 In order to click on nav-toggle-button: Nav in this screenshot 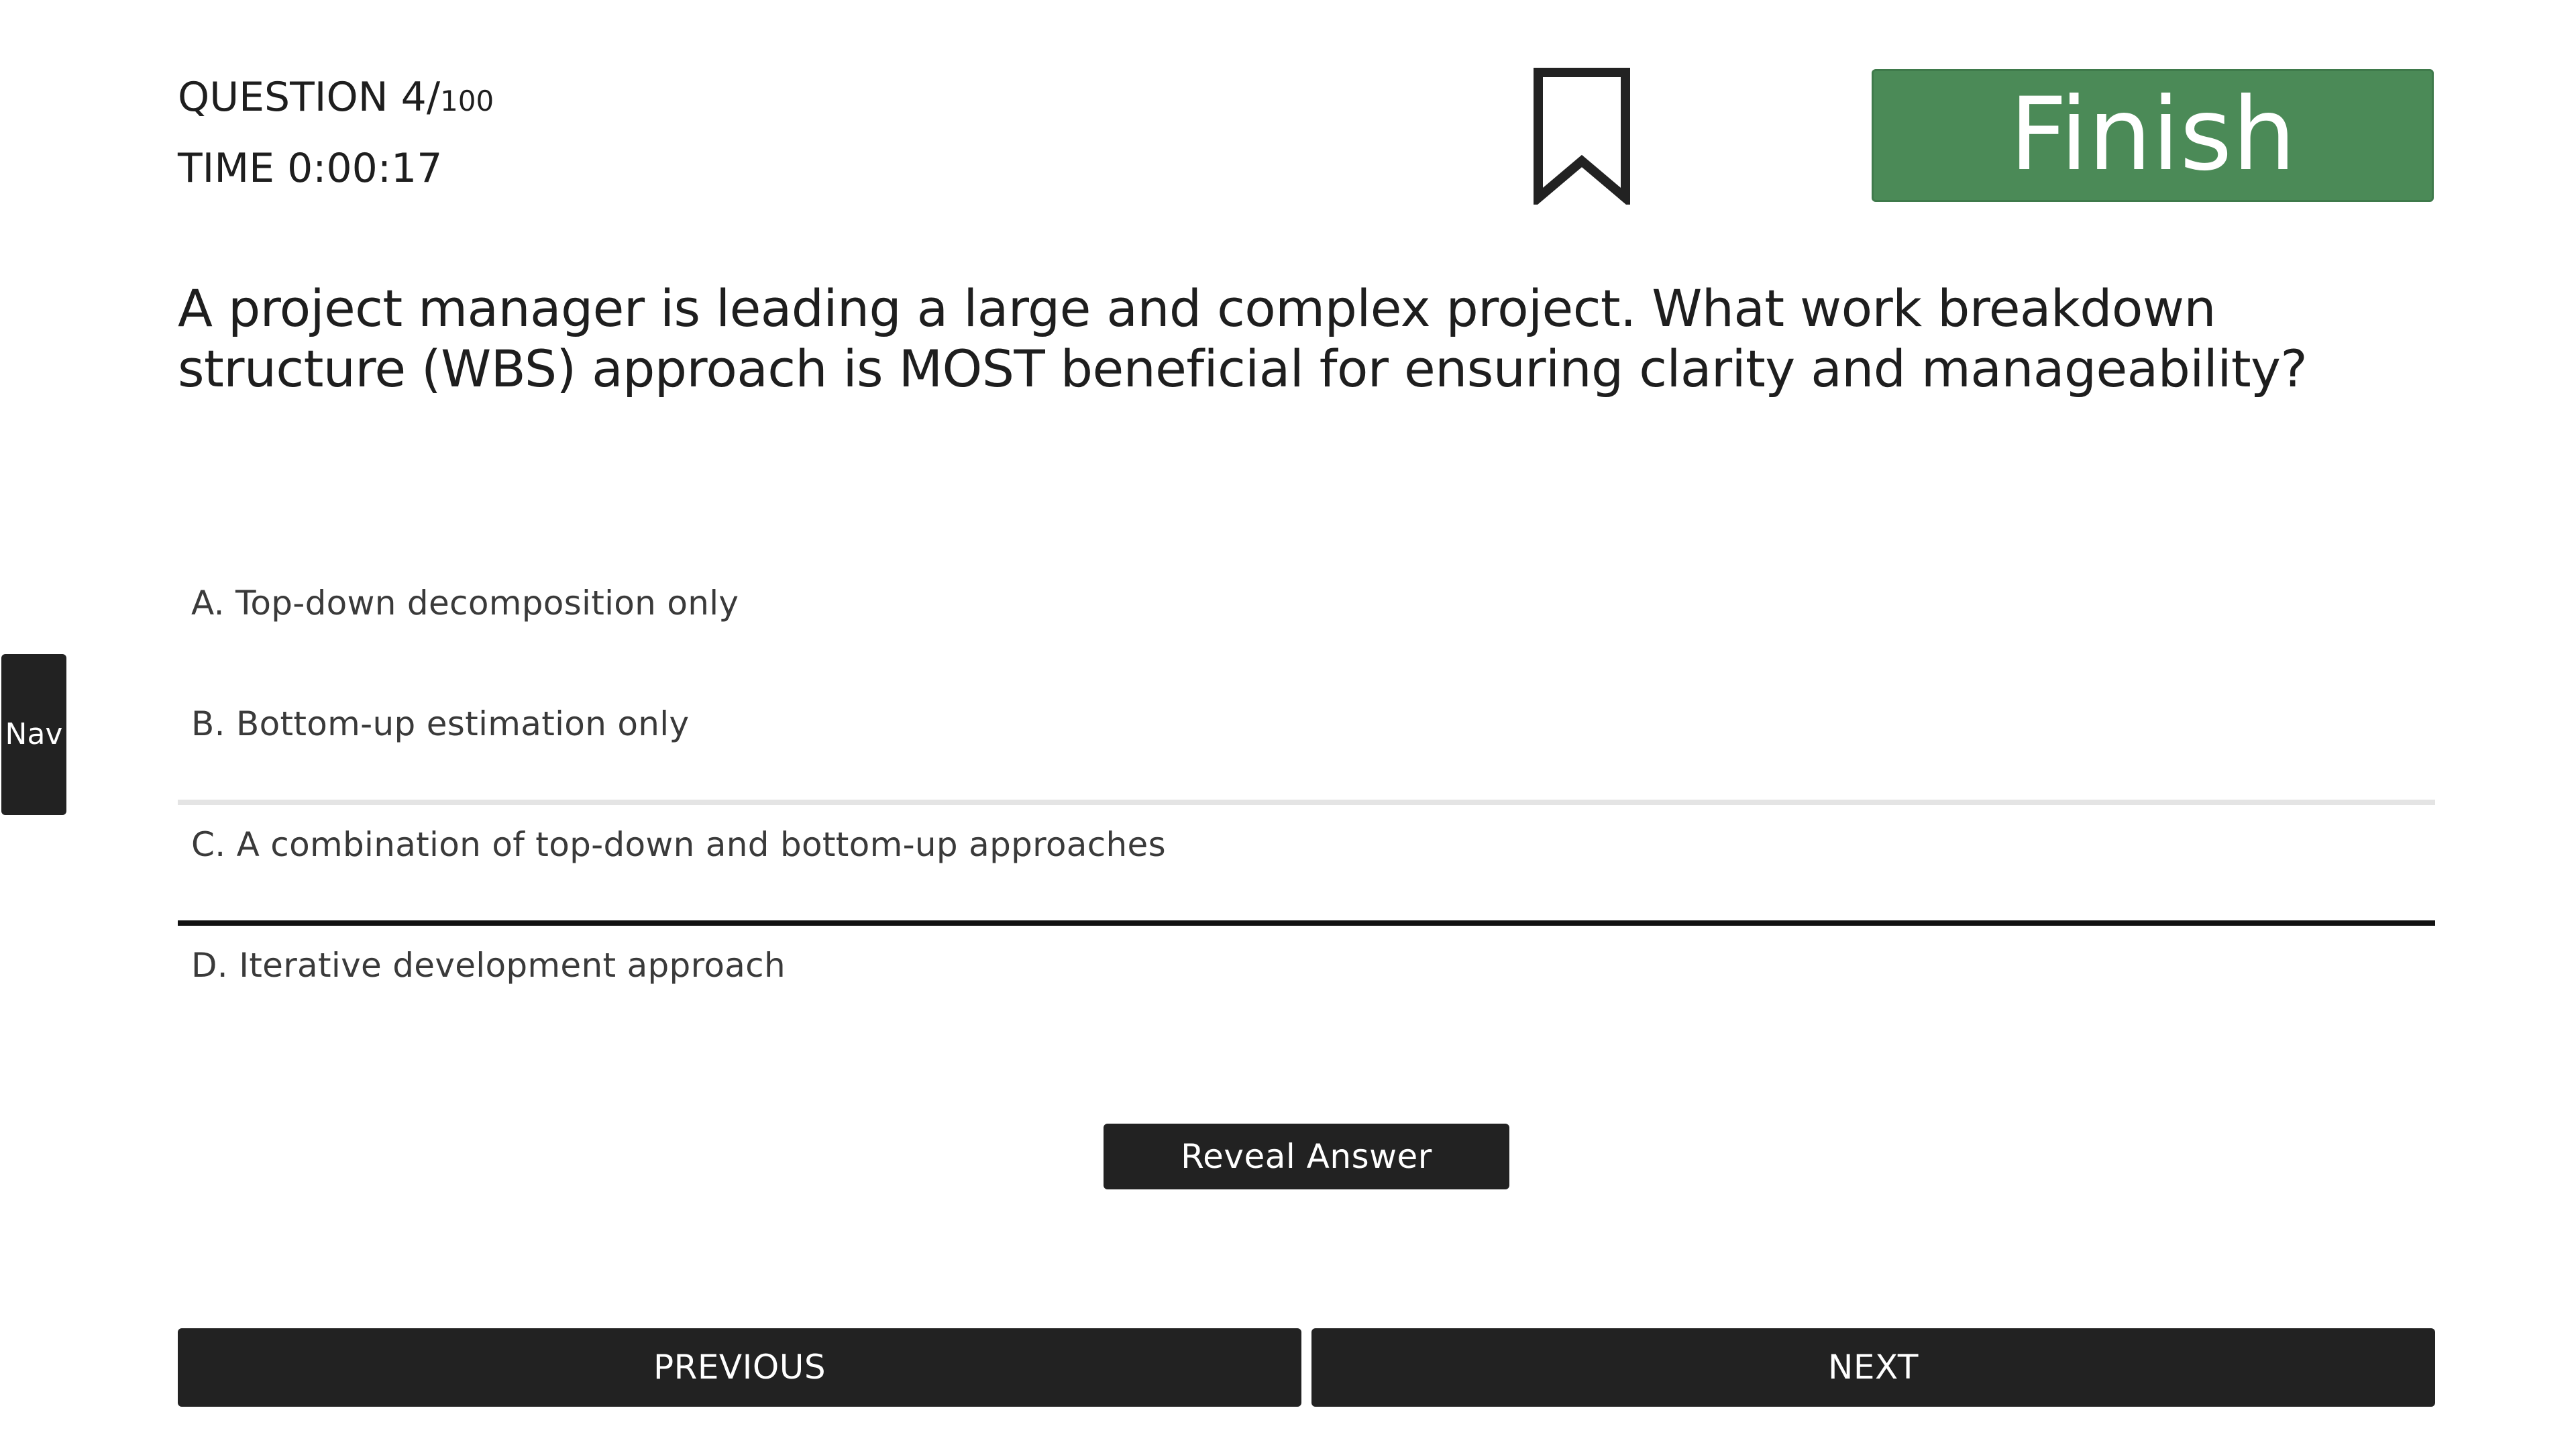, I will do `click(33, 734)`.